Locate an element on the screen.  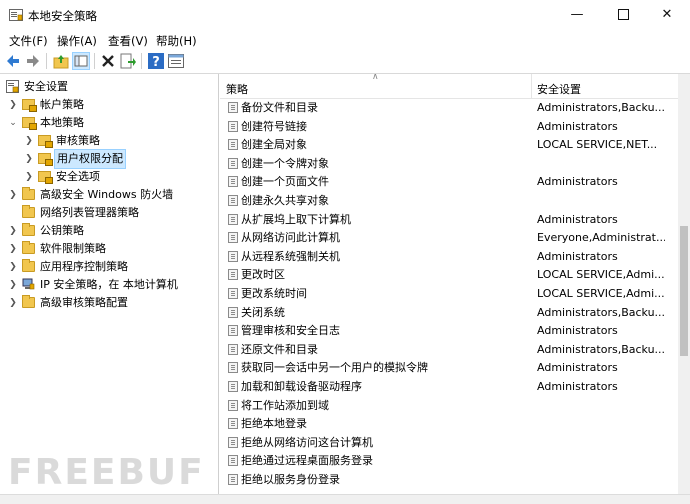
policy-name: 拒绝通过远程桌面服务登录 is located at coordinates (307, 461).